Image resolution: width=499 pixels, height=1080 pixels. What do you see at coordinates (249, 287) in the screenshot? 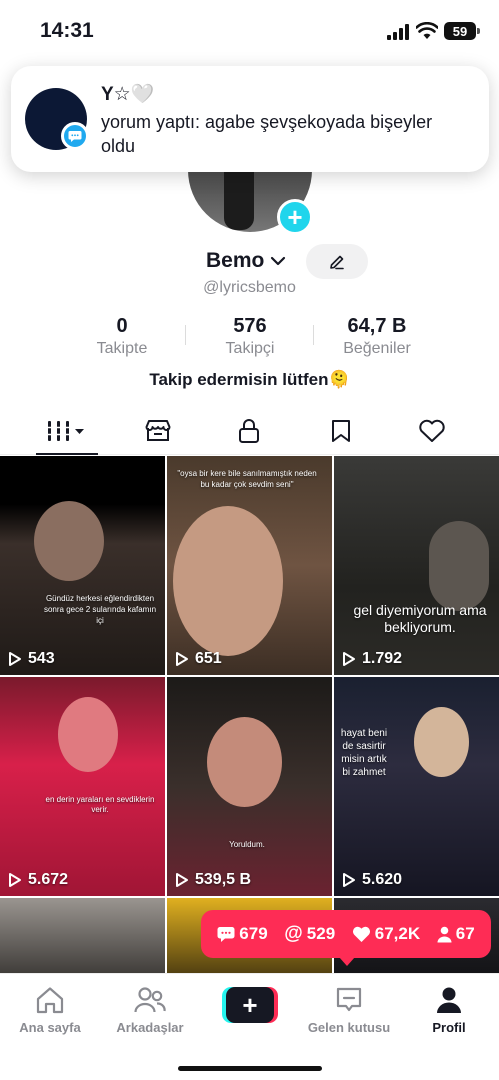
I see `profile-handle: @lyricsbemo` at bounding box center [249, 287].